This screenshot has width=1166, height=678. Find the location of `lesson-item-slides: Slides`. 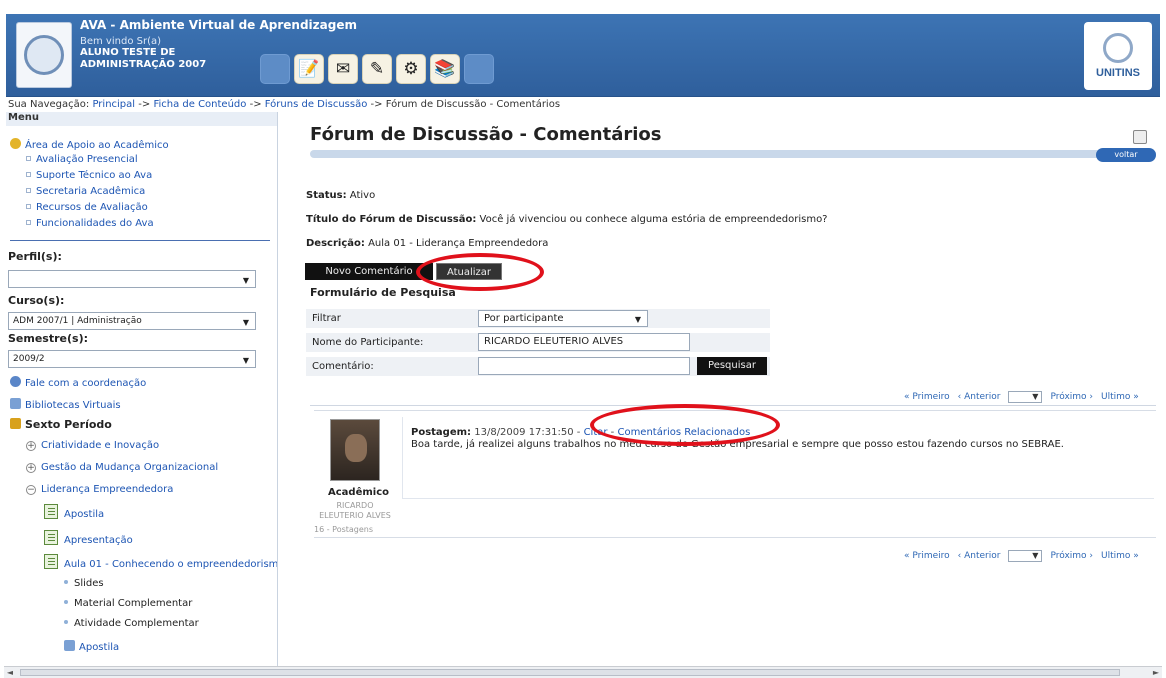

lesson-item-slides: Slides is located at coordinates (84, 583).